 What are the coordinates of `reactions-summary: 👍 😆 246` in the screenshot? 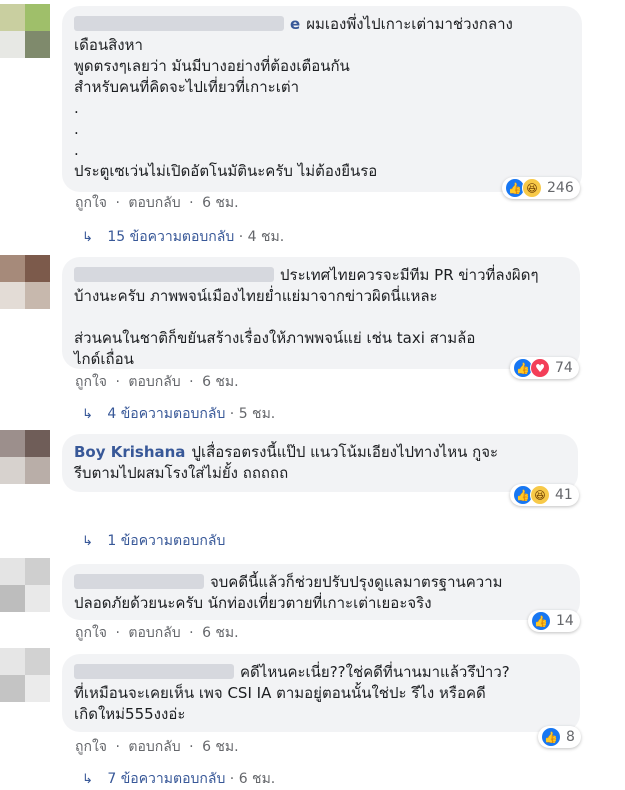 It's located at (541, 188).